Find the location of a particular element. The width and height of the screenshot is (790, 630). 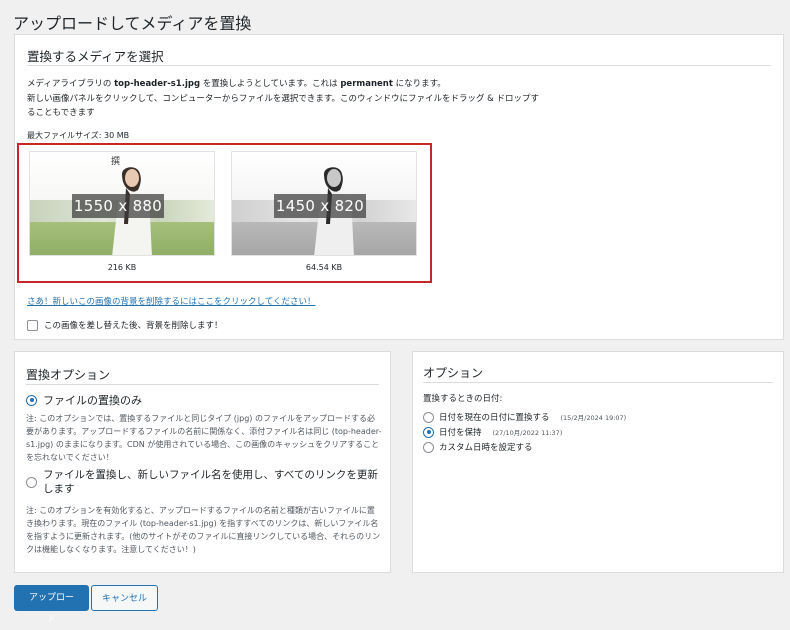

image-comparison-highlight: 撰 1550 x 880 1450 x 820 216 KB 64.54 KB is located at coordinates (224, 213).